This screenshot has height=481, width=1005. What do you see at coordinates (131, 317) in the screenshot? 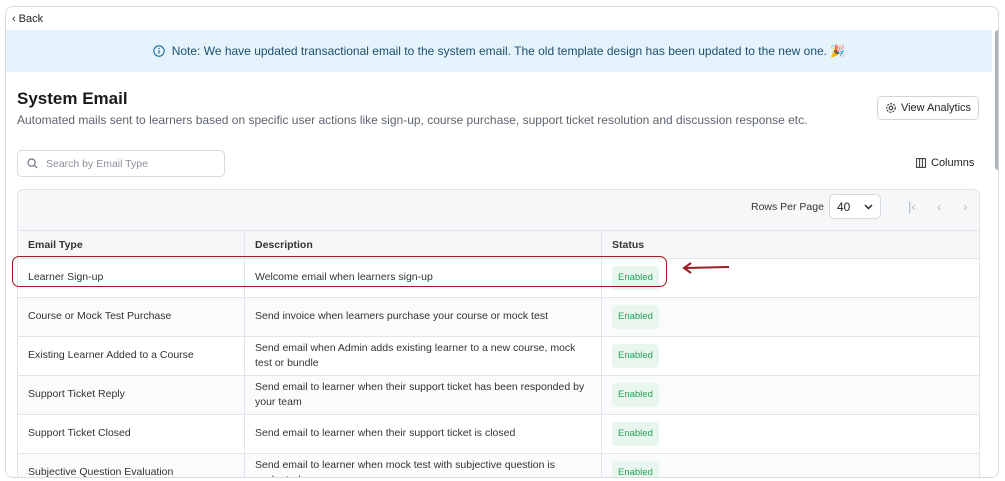
I see `email-type-cell: Course or Mock Test Purchase` at bounding box center [131, 317].